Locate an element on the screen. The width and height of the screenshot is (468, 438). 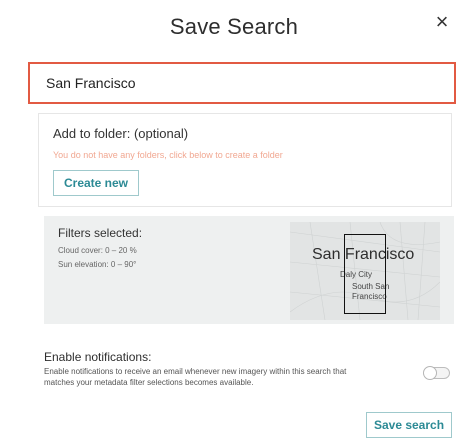
search-name-input is located at coordinates (242, 83).